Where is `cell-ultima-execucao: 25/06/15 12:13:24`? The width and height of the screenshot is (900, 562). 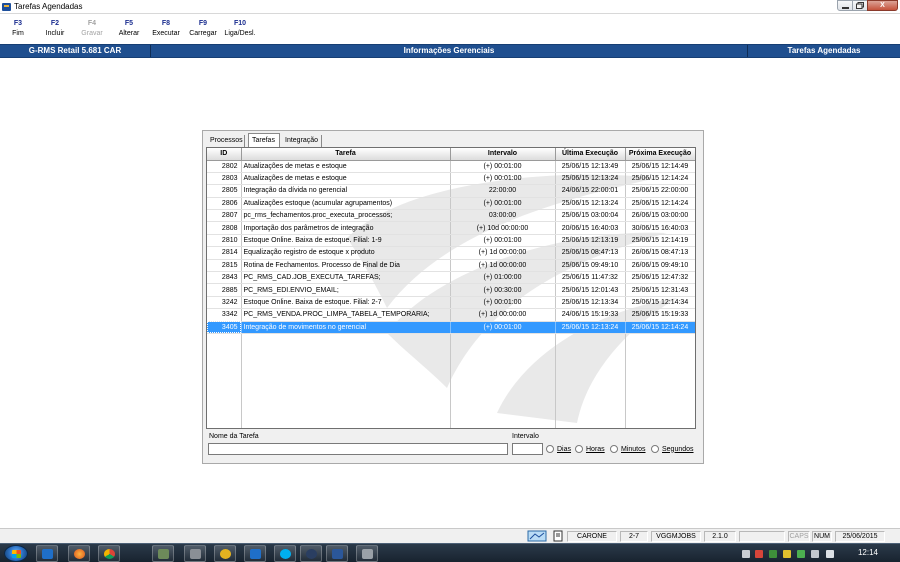 cell-ultima-execucao: 25/06/15 12:13:24 is located at coordinates (590, 204).